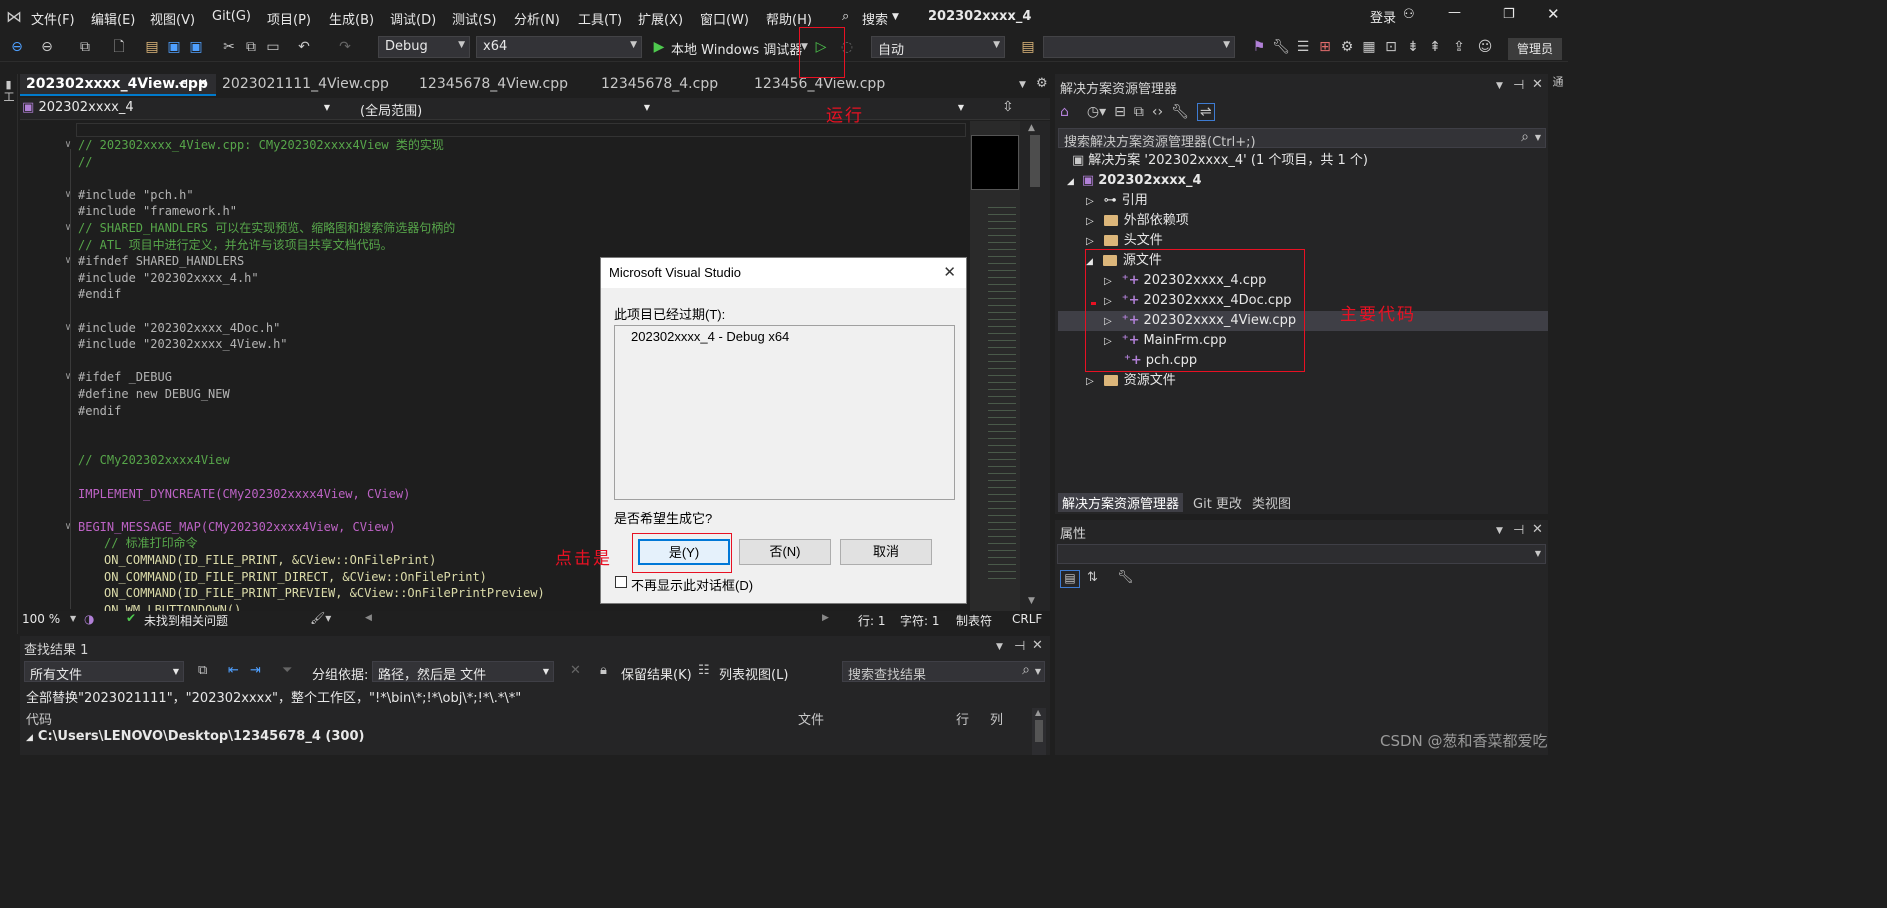 This screenshot has height=908, width=1887. What do you see at coordinates (1035, 161) in the screenshot?
I see `scroll-thumb` at bounding box center [1035, 161].